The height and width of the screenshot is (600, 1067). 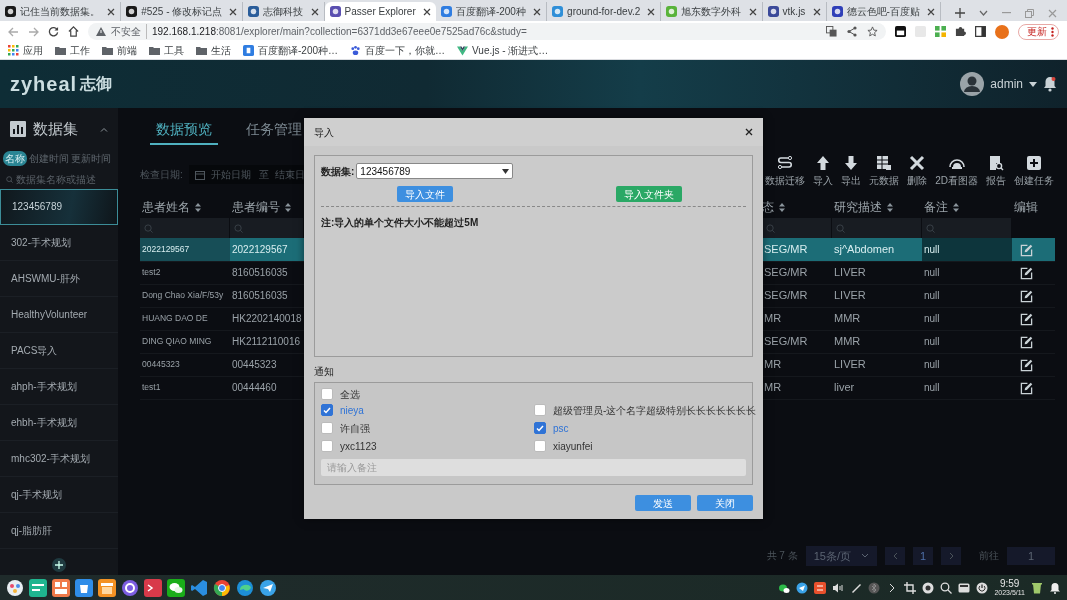 What do you see at coordinates (900, 31) in the screenshot?
I see `extension-icon` at bounding box center [900, 31].